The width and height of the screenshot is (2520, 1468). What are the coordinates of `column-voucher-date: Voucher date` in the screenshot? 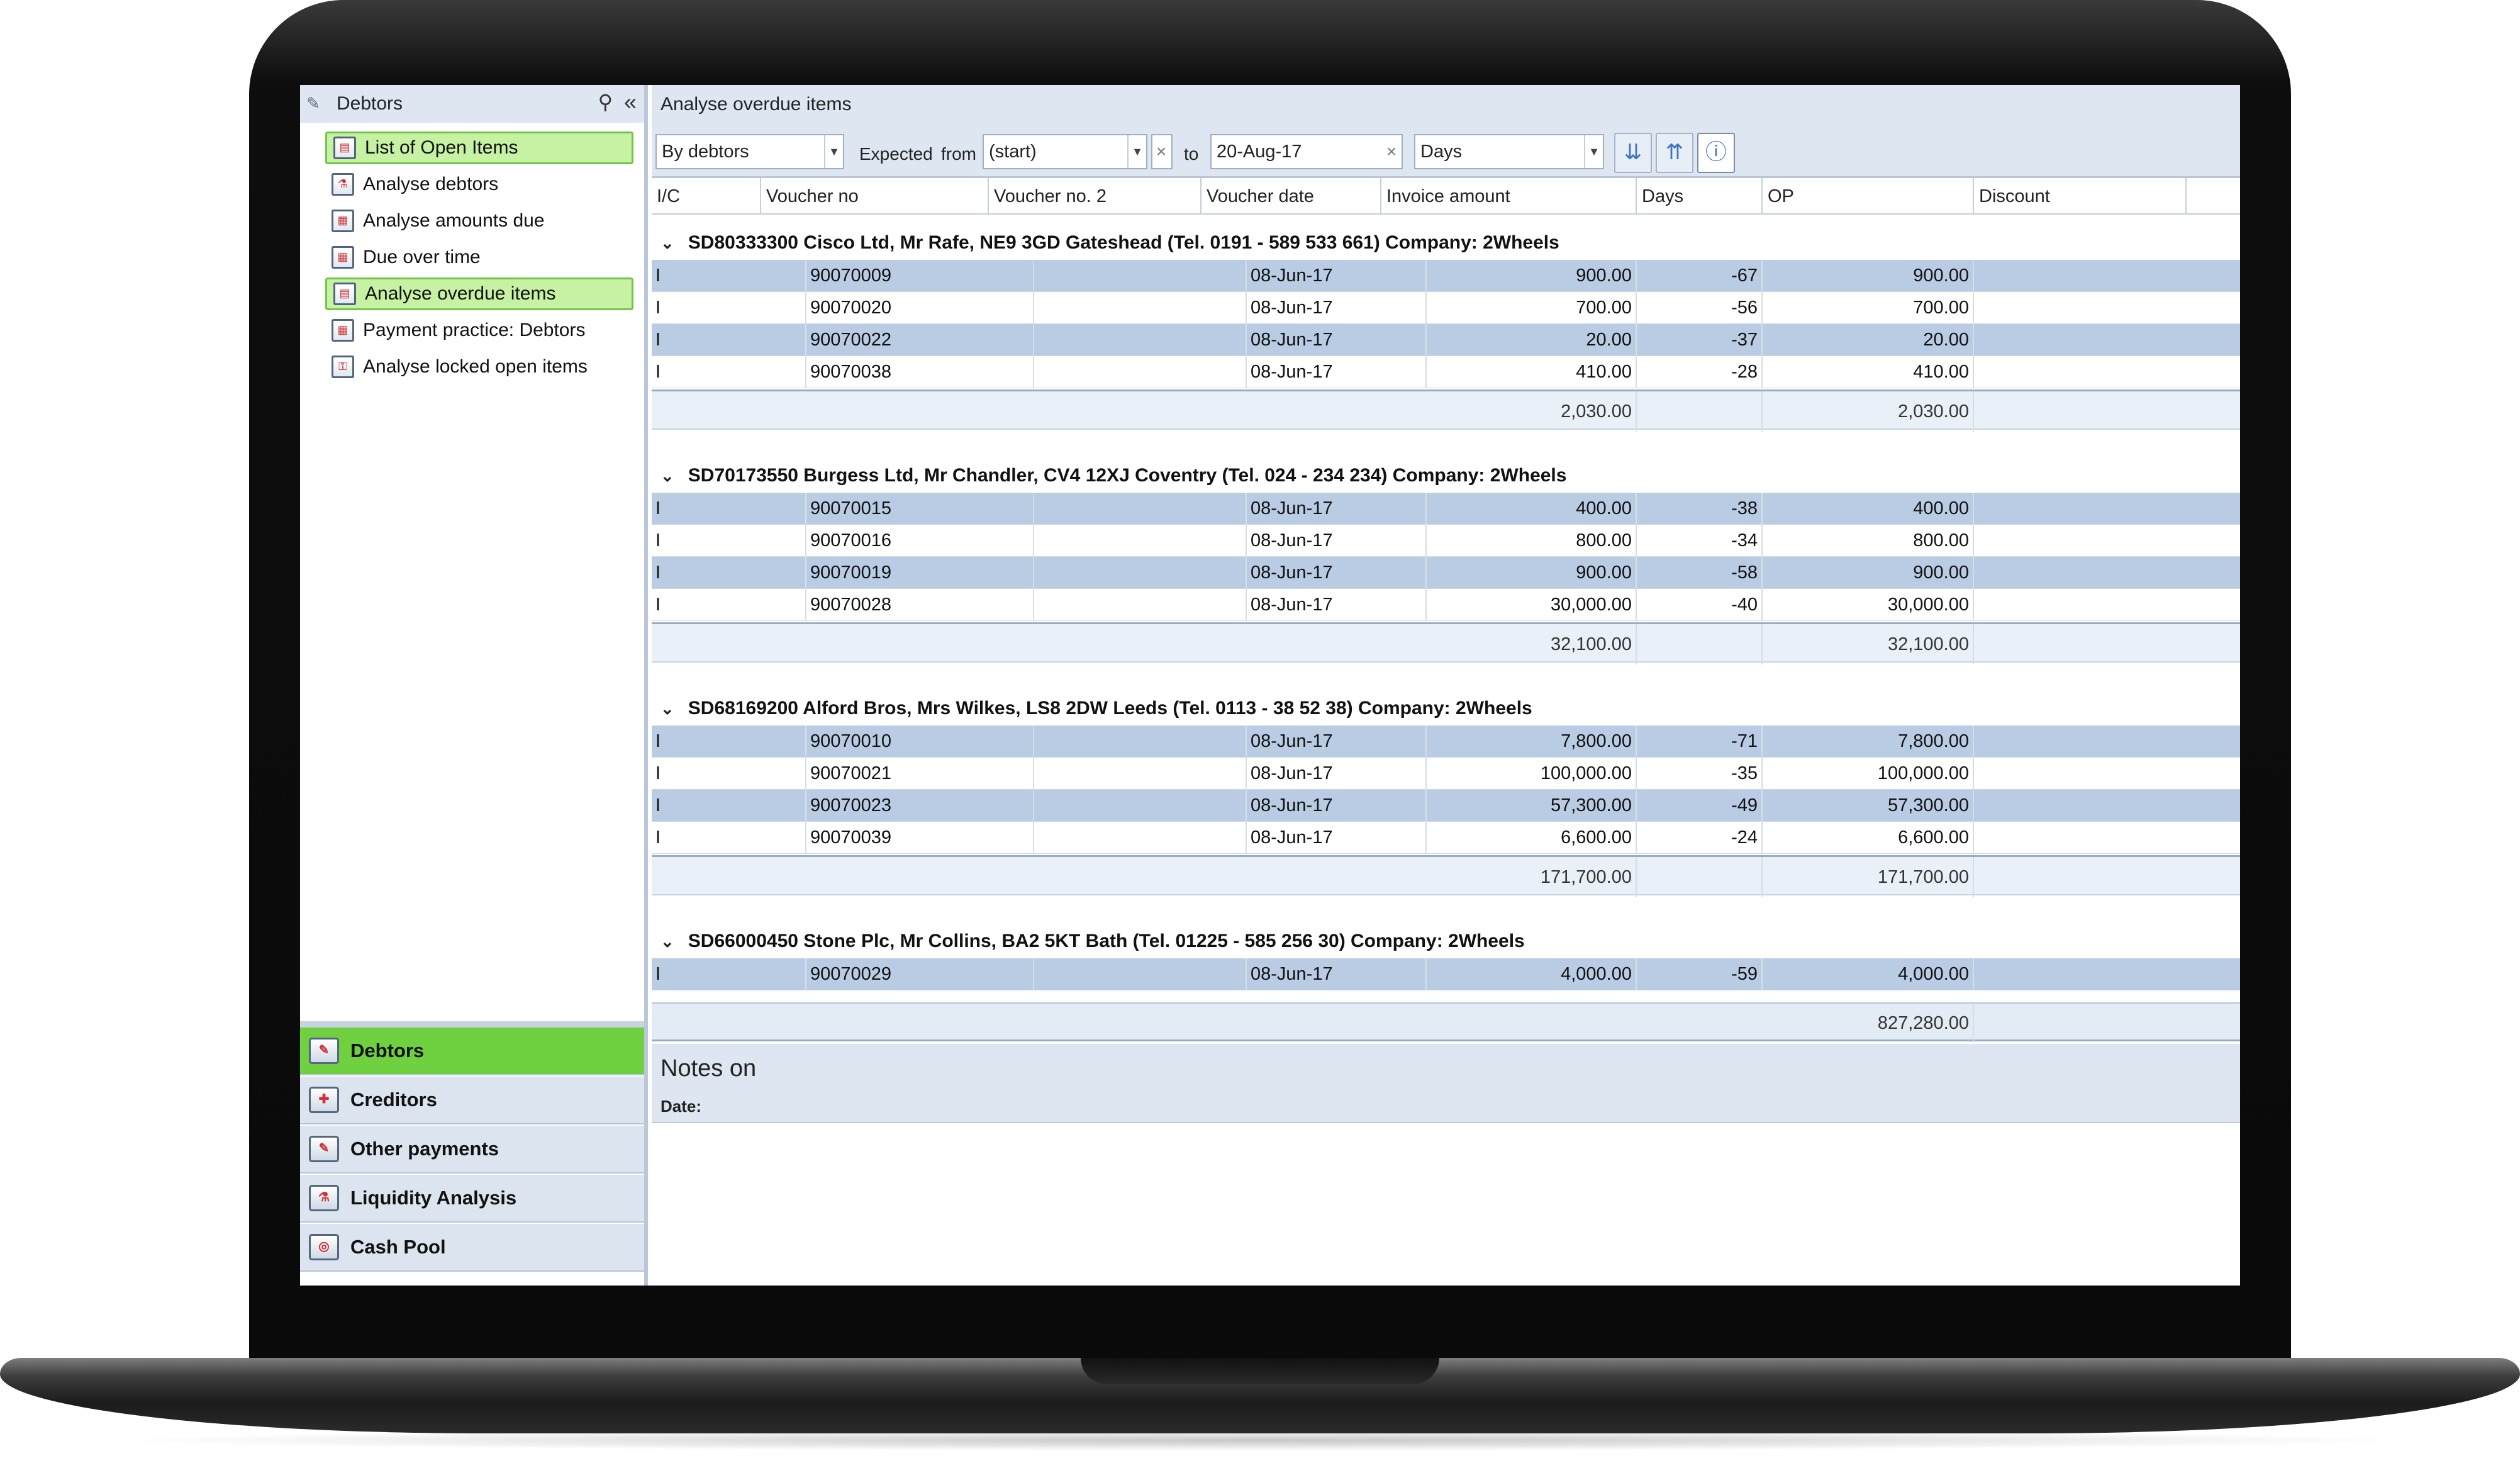 It's located at (1291, 196).